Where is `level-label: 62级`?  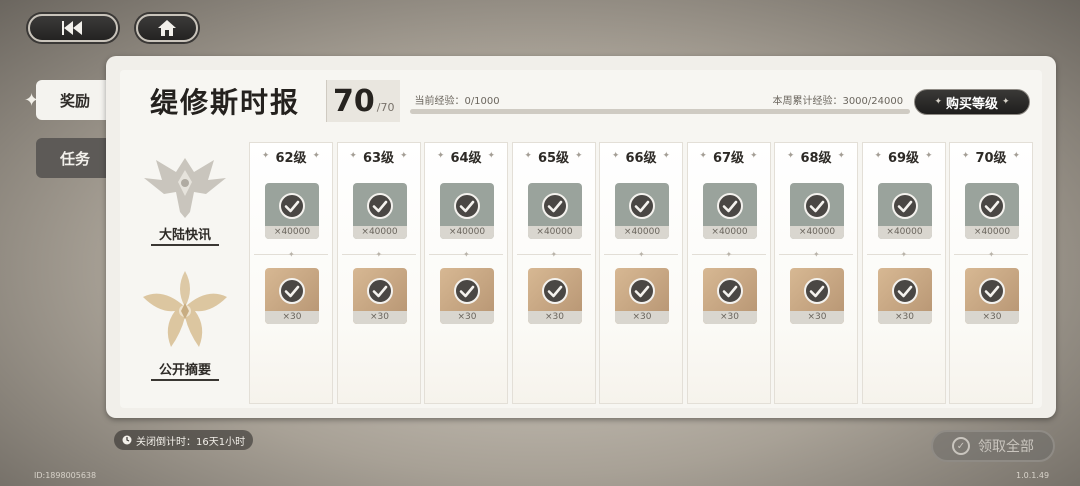 level-label: 62级 is located at coordinates (291, 158).